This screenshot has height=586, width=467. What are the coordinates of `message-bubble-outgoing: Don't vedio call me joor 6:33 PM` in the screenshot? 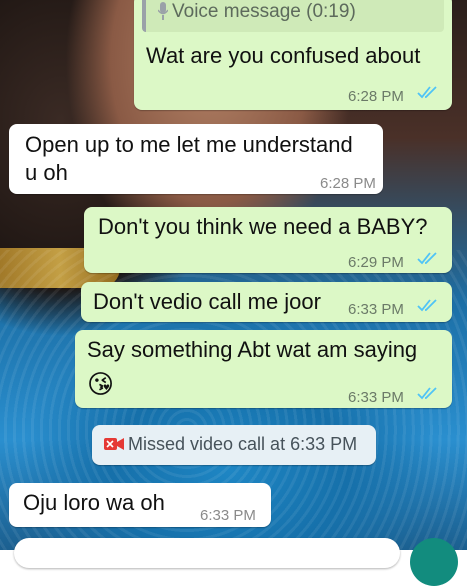 It's located at (266, 302).